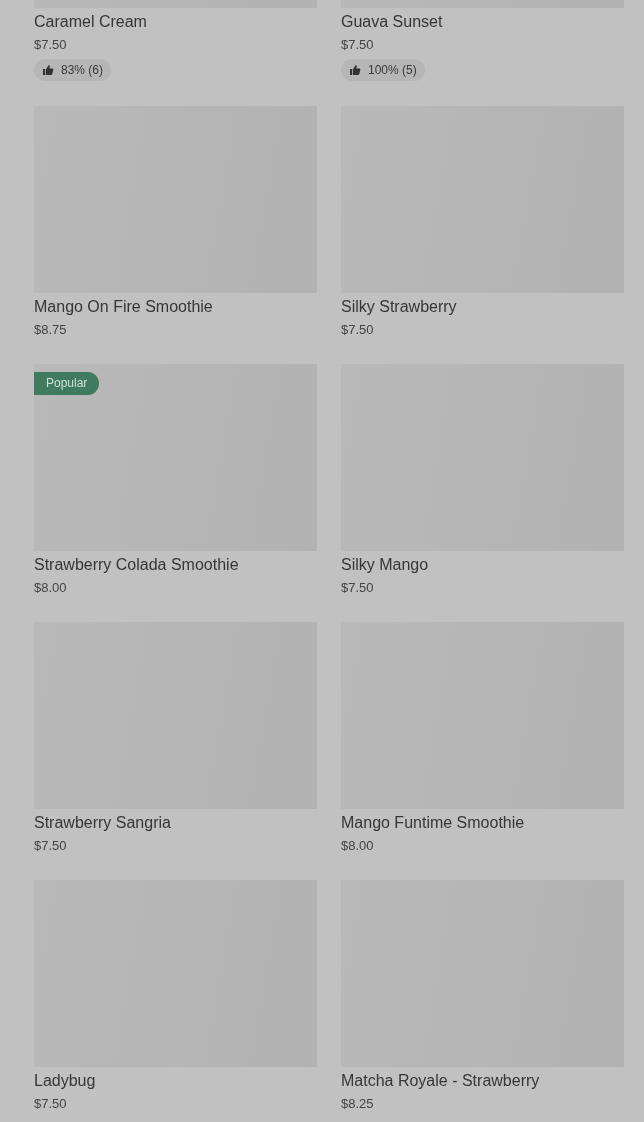 The height and width of the screenshot is (1122, 644). I want to click on product-name: Ladybug, so click(65, 1081).